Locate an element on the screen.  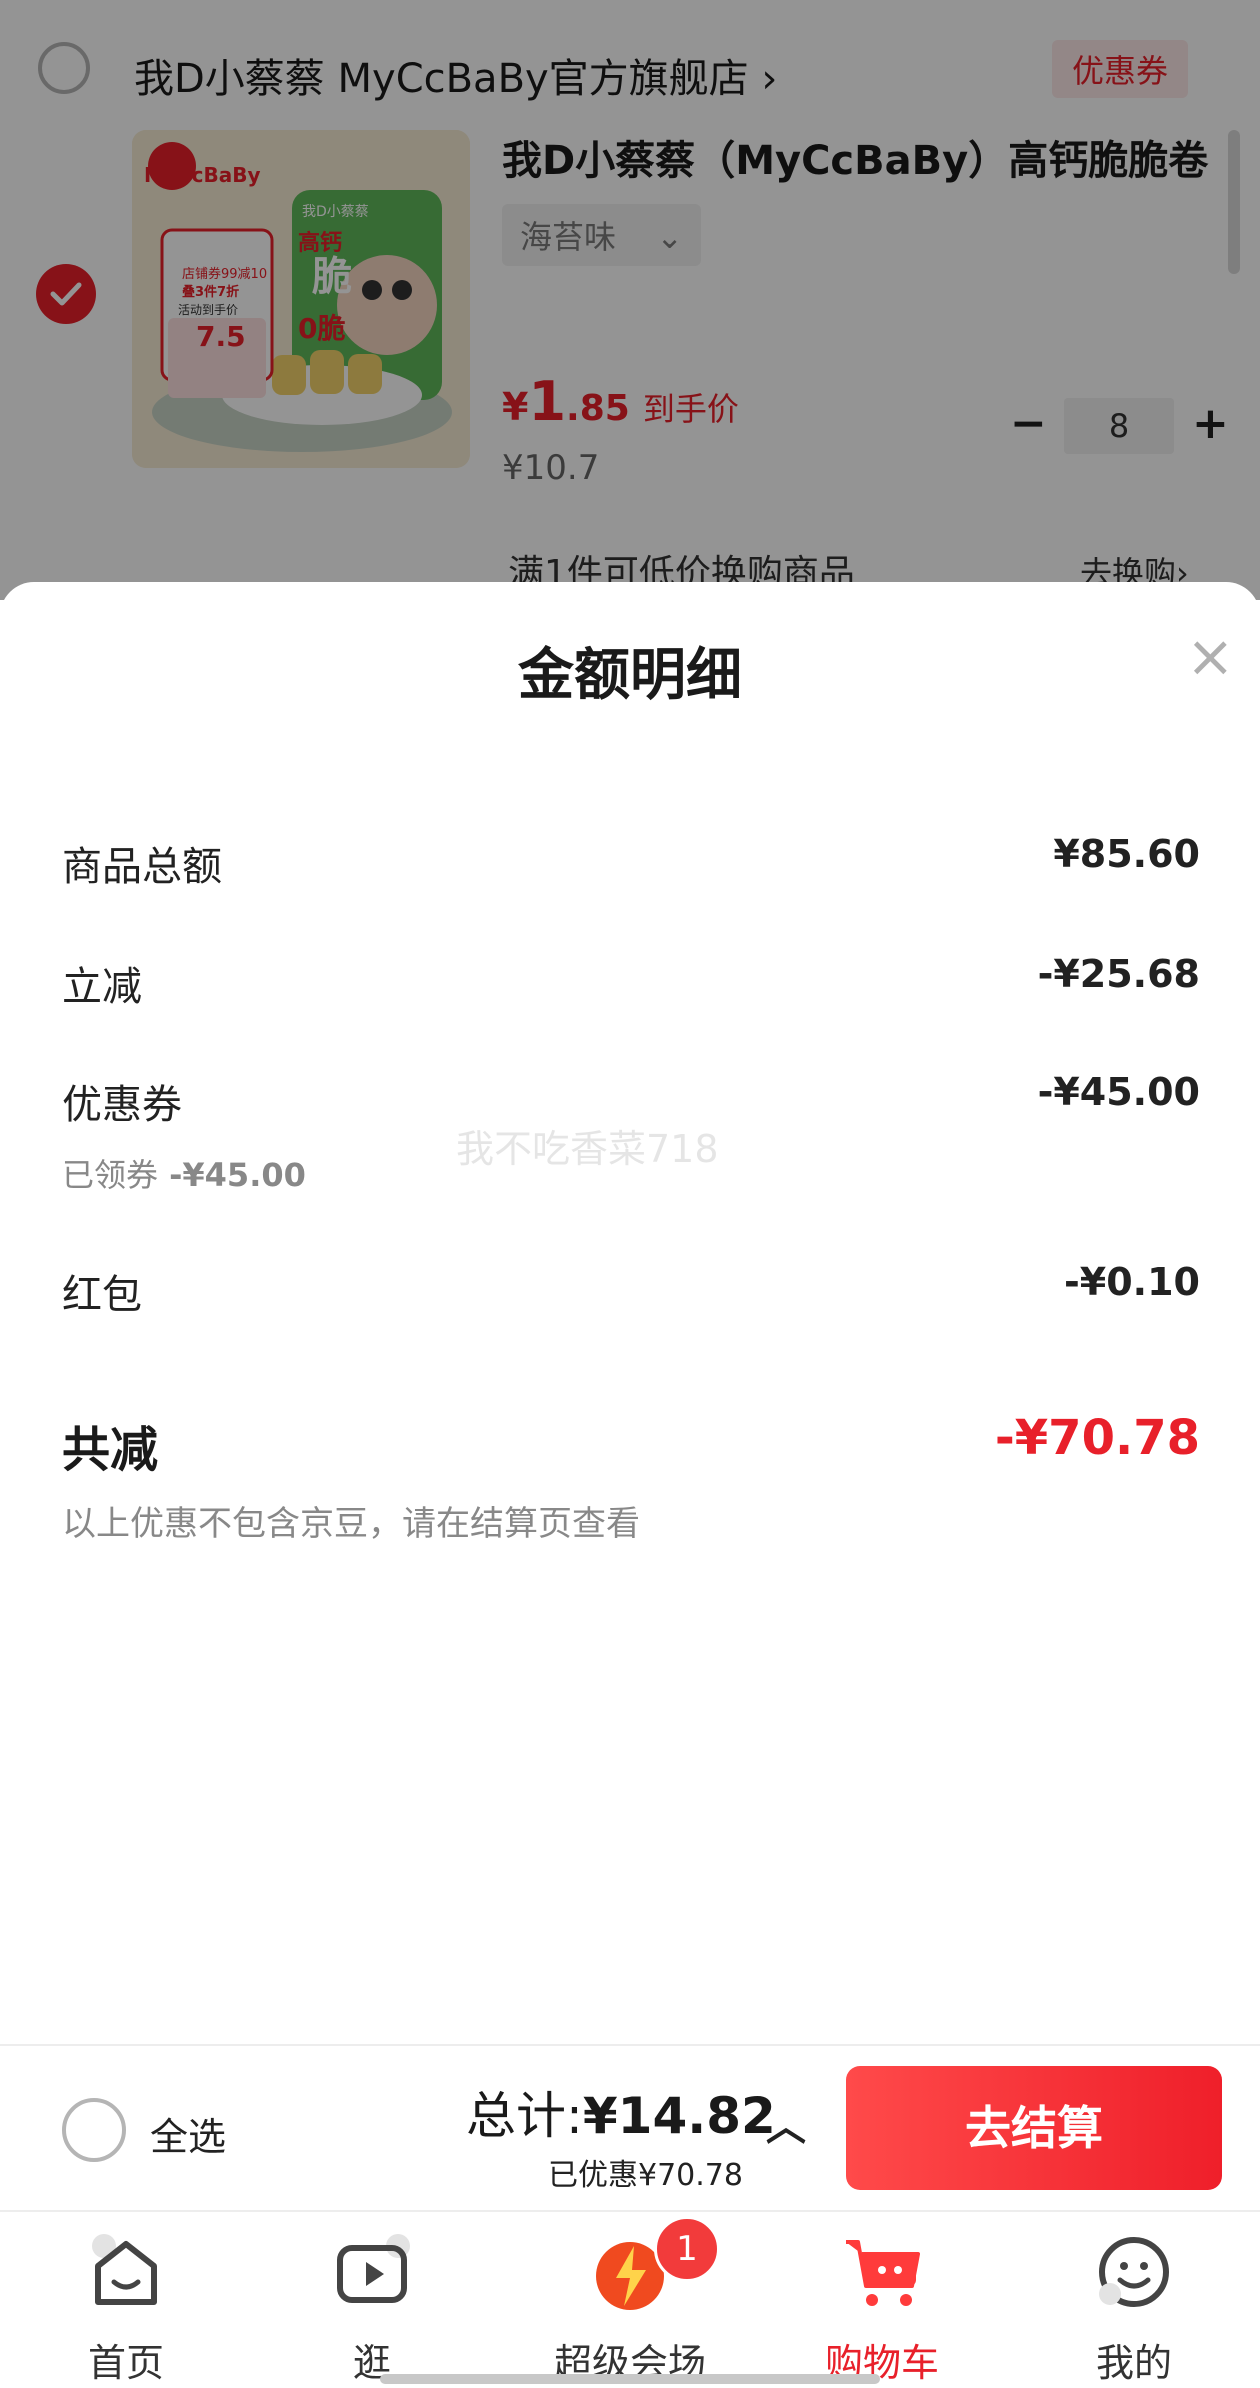
row-label-coupon: 优惠券 is located at coordinates (122, 1105).